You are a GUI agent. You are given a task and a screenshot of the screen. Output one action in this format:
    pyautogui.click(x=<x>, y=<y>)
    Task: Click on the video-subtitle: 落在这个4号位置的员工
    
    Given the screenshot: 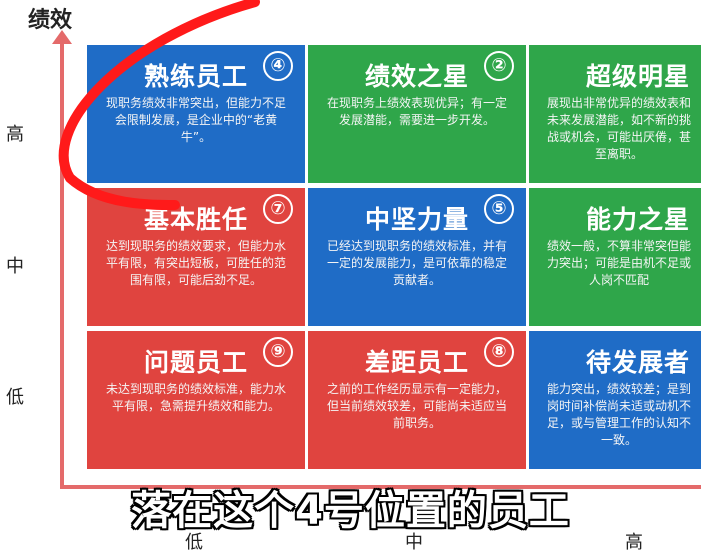 What is the action you would take?
    pyautogui.click(x=350, y=511)
    